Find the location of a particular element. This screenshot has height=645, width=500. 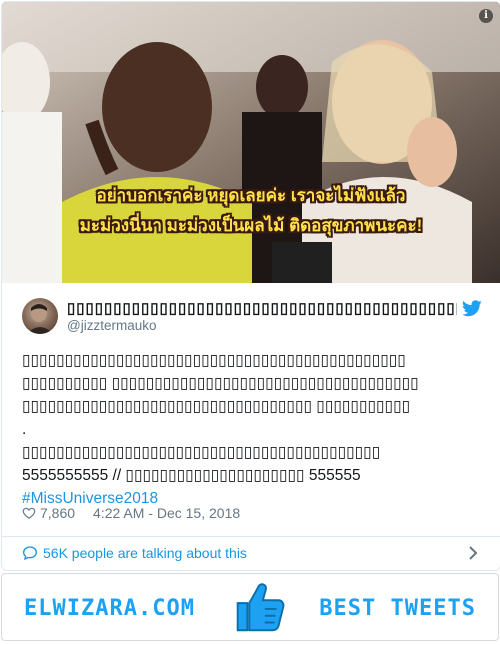

conversation-label: 56K people are talking about this is located at coordinates (145, 553).